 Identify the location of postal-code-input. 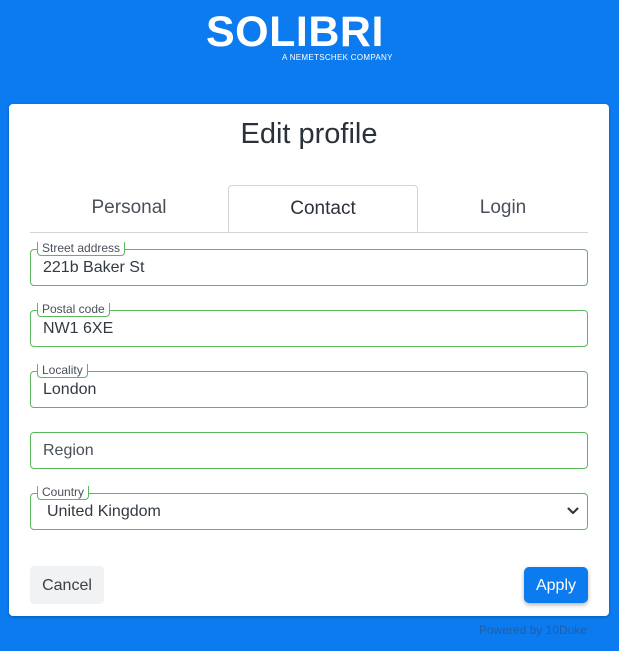
(310, 328).